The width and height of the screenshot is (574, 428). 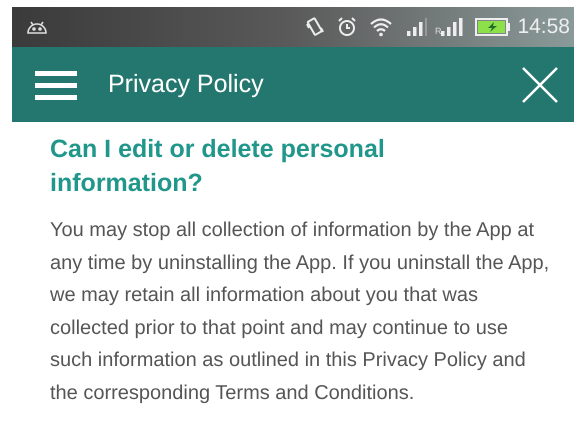 I want to click on alarm-icon, so click(x=346, y=27).